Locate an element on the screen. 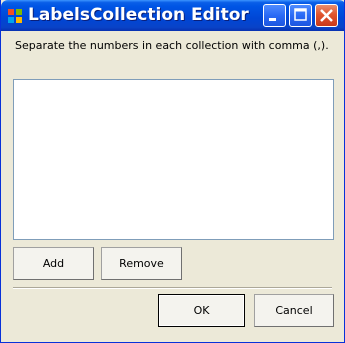  ok-button: OK is located at coordinates (201, 310).